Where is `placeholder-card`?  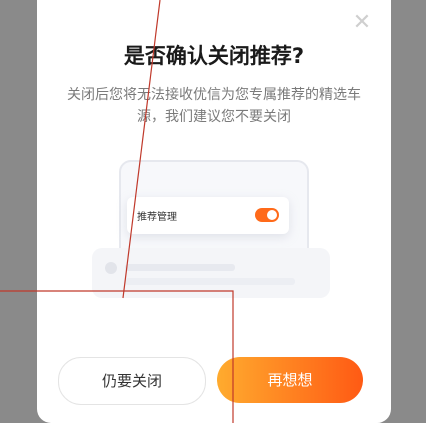
placeholder-card is located at coordinates (211, 273).